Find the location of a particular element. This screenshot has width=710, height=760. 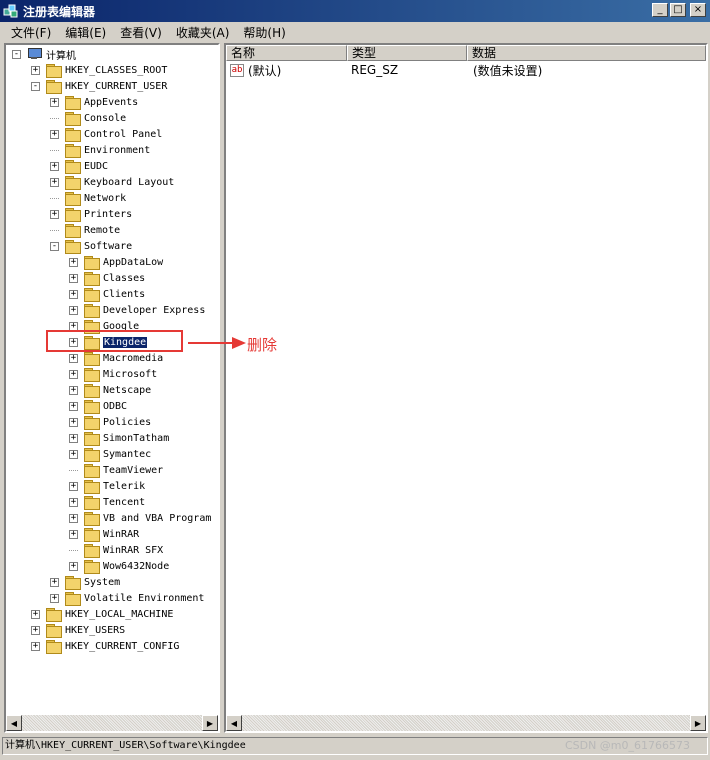

tree-node: + Developer Express is located at coordinates (137, 310).